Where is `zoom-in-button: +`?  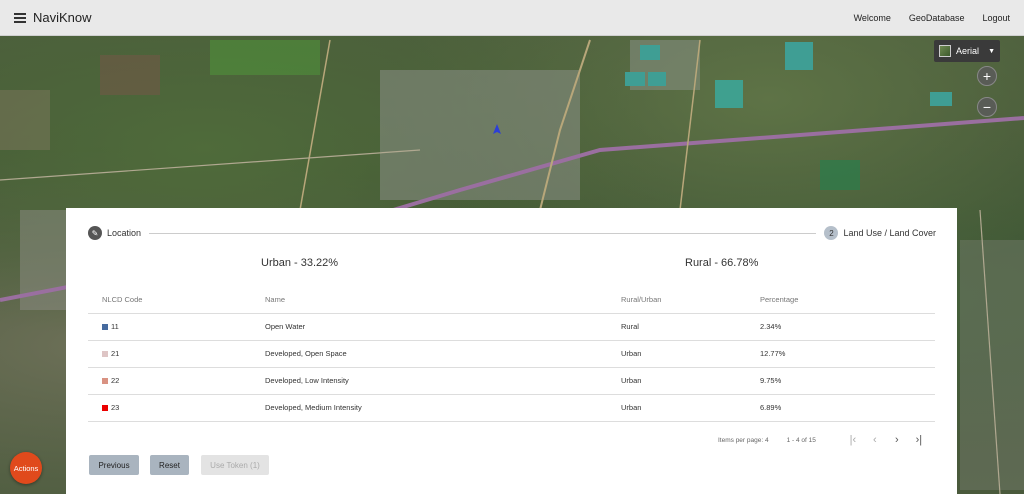 zoom-in-button: + is located at coordinates (987, 76).